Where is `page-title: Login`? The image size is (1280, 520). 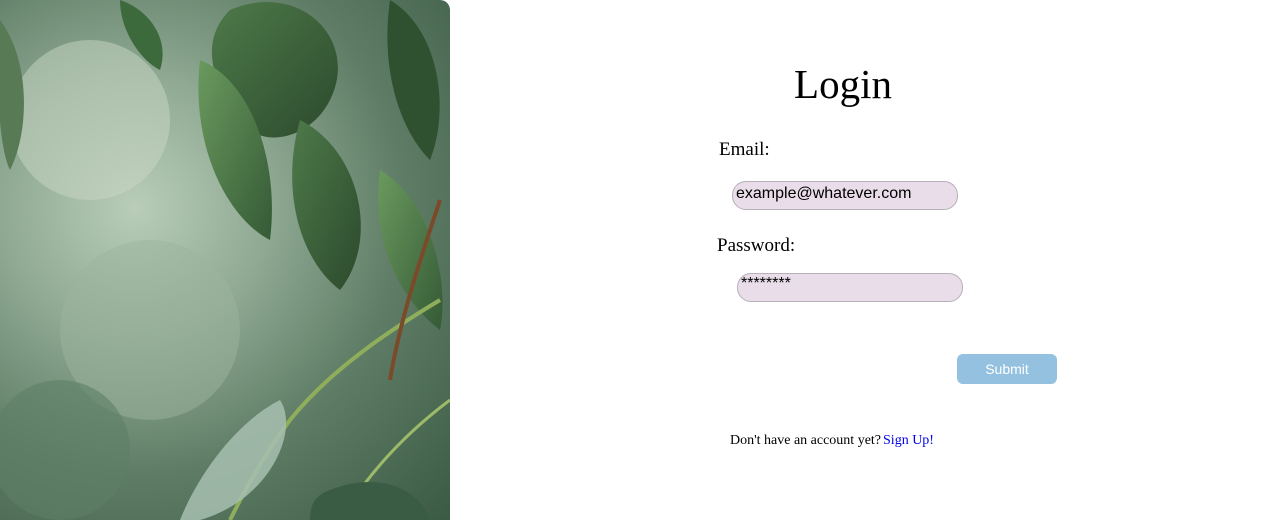
page-title: Login is located at coordinates (843, 84).